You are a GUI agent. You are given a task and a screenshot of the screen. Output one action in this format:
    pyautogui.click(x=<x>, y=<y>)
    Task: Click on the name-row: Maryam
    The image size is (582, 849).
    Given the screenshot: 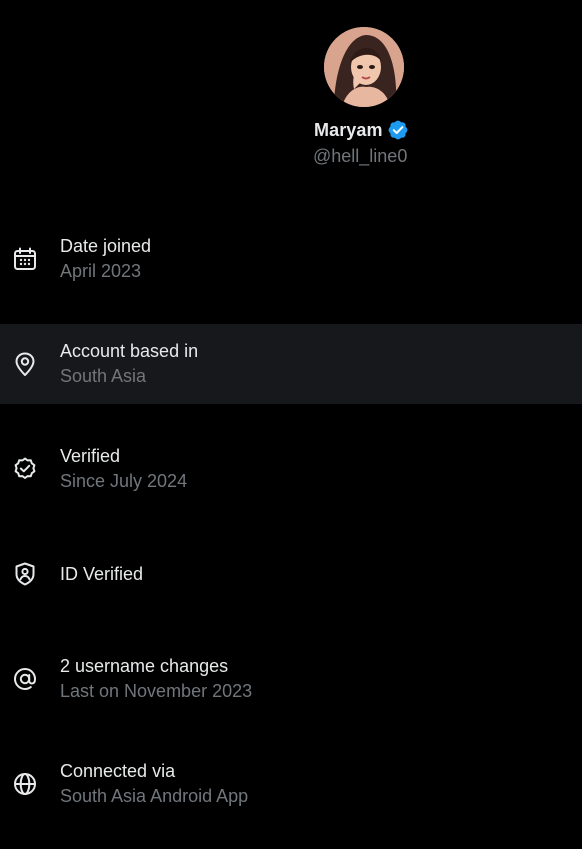 What is the action you would take?
    pyautogui.click(x=361, y=130)
    